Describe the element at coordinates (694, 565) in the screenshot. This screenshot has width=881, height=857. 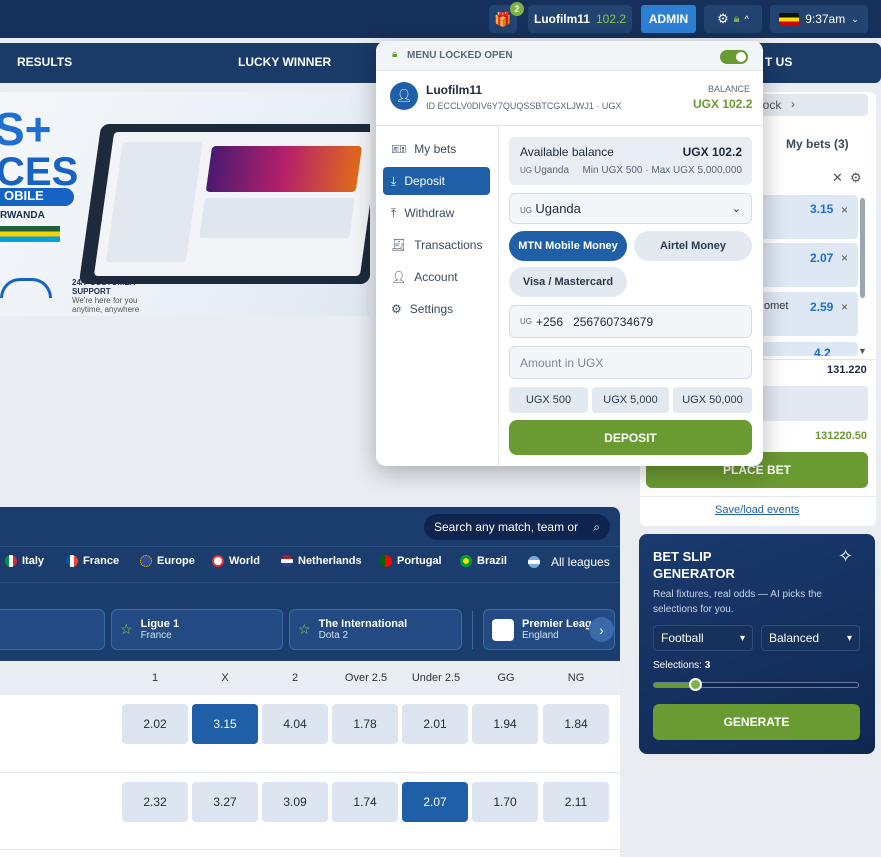
I see `generator-title: BET SLIP GENERATOR` at that location.